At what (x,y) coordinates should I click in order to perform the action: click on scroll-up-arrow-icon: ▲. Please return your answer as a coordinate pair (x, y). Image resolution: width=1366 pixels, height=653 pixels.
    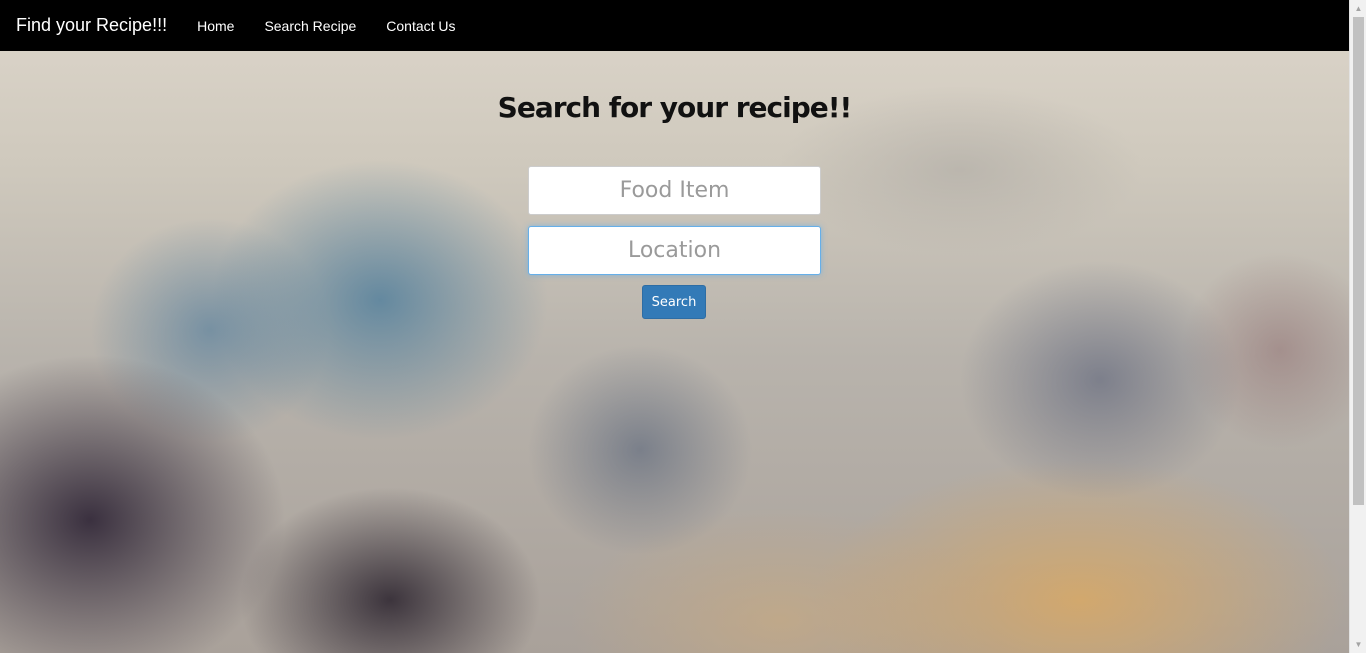
    Looking at the image, I should click on (1358, 8).